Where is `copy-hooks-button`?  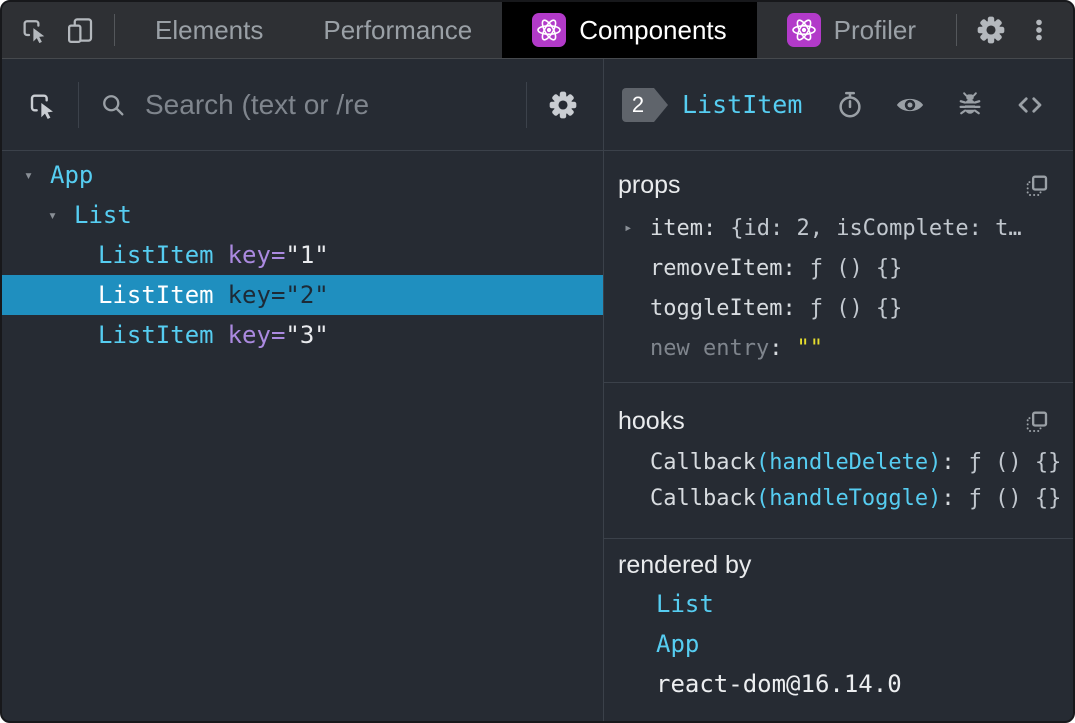 copy-hooks-button is located at coordinates (1037, 422).